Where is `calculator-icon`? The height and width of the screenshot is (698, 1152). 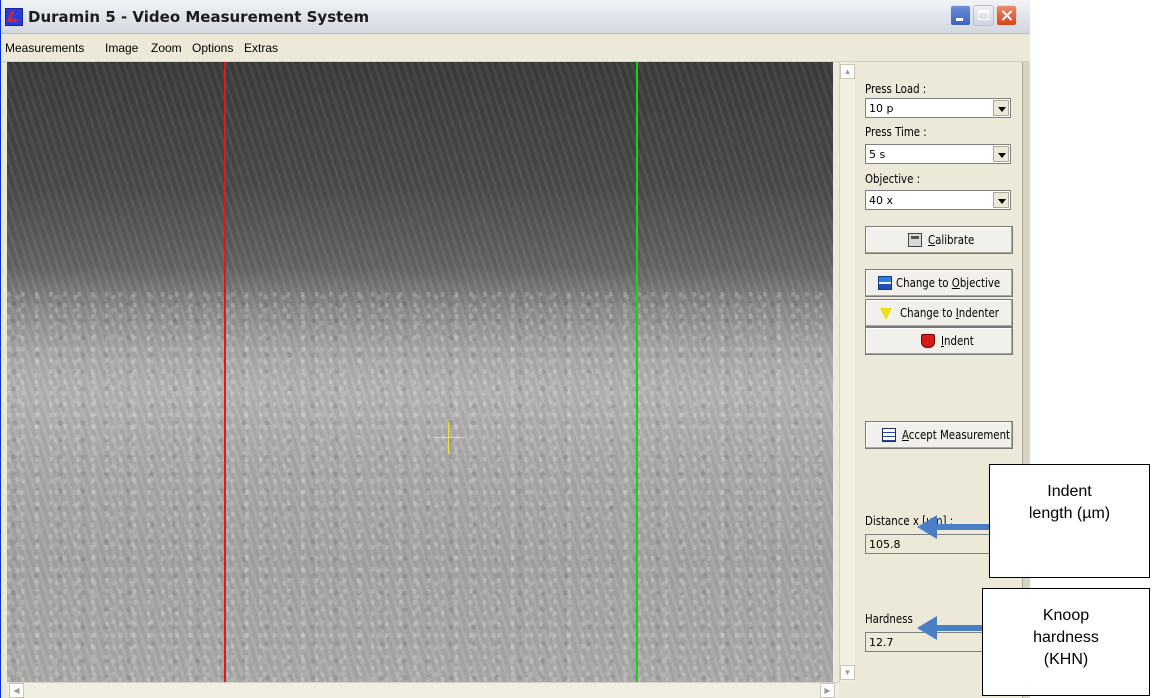
calculator-icon is located at coordinates (915, 240).